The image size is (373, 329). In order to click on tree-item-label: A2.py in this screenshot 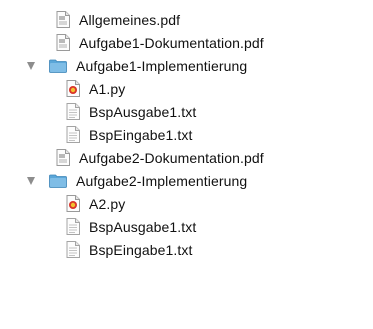, I will do `click(107, 203)`.